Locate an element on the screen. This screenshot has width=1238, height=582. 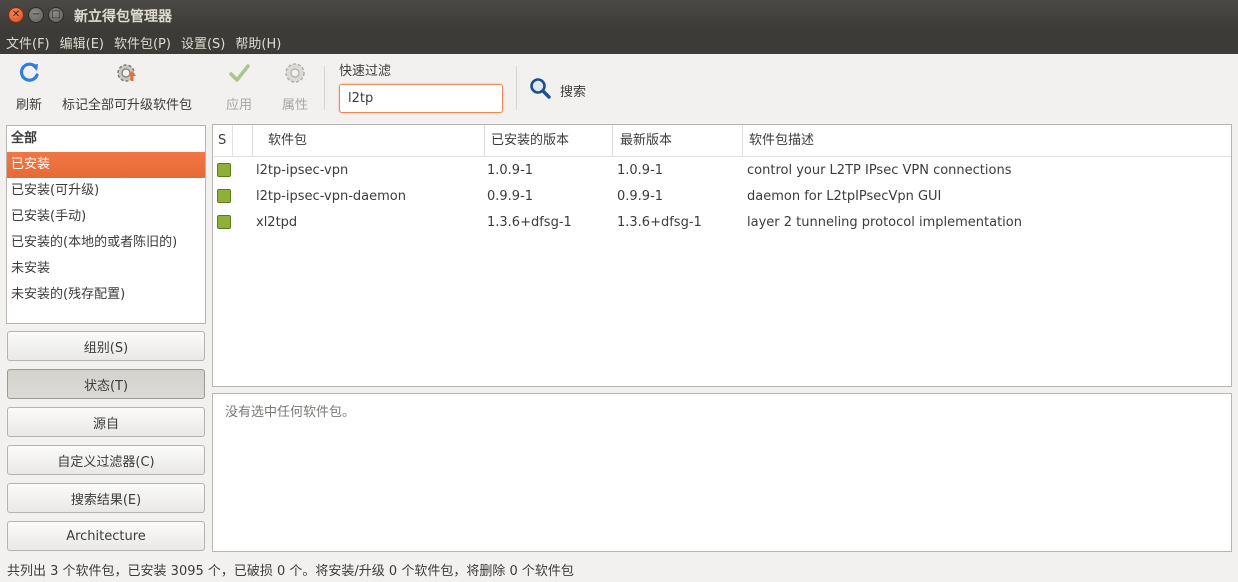
status-button: 状态(T) is located at coordinates (106, 384).